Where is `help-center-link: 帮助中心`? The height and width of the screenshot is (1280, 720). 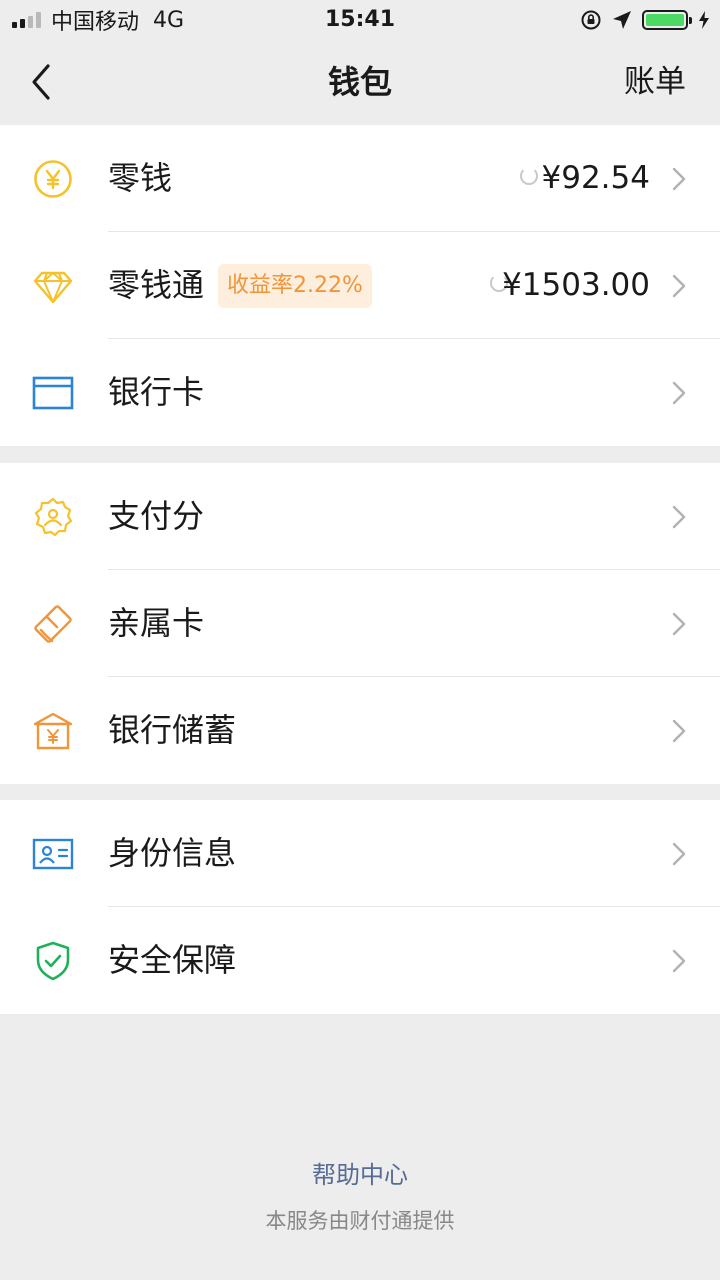
help-center-link: 帮助中心 is located at coordinates (360, 1172).